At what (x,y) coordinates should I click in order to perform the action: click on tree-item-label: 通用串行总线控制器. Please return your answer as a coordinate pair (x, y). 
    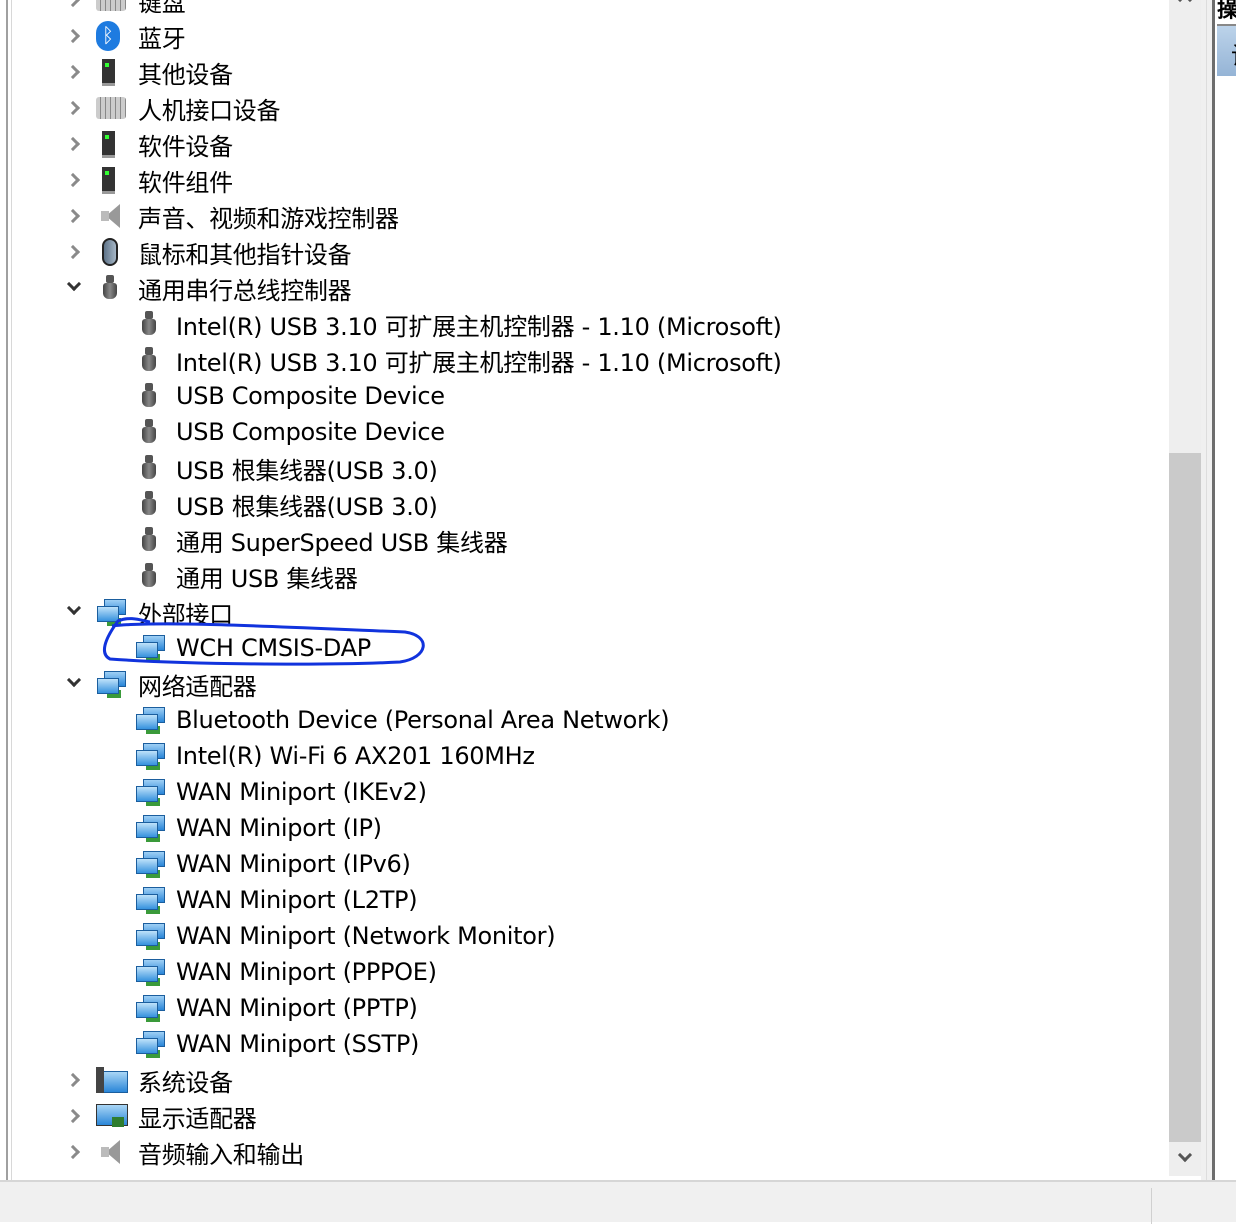
    Looking at the image, I should click on (245, 290).